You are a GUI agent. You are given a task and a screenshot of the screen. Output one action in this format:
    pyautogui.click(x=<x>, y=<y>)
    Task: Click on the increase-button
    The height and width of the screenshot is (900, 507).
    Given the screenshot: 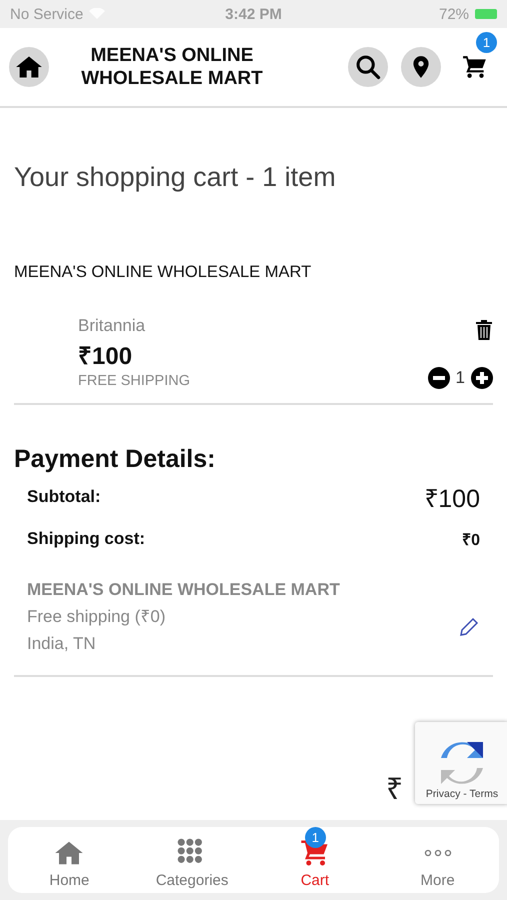 What is the action you would take?
    pyautogui.click(x=482, y=378)
    